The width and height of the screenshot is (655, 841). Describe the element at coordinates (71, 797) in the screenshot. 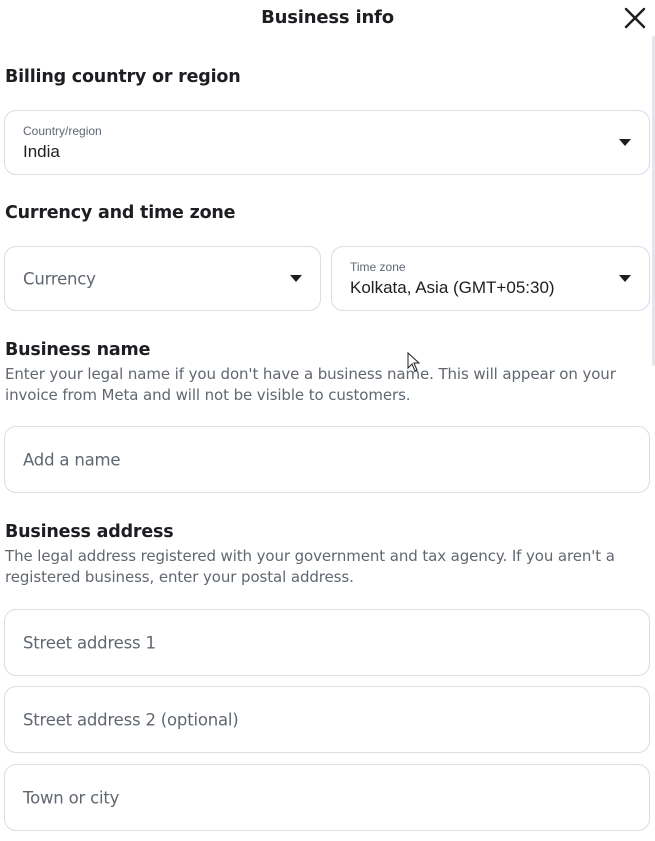

I see `city-placeholder: Town or city` at that location.